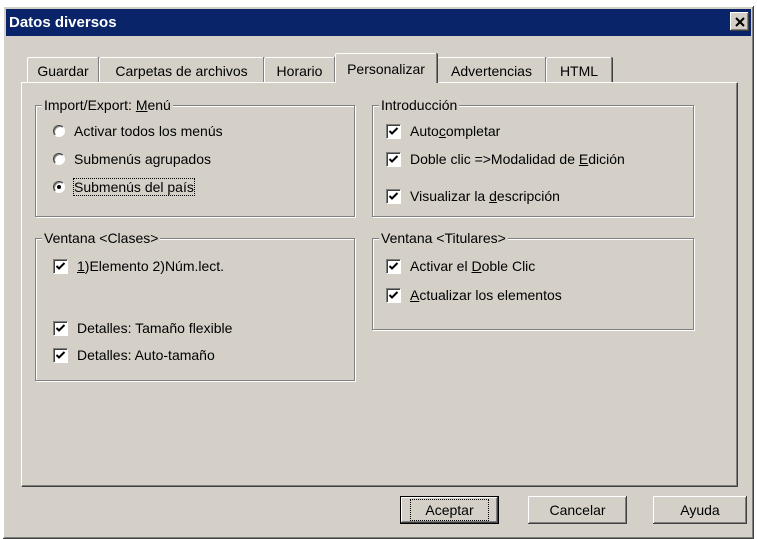  I want to click on tab-advertencias: Advertencias, so click(491, 70).